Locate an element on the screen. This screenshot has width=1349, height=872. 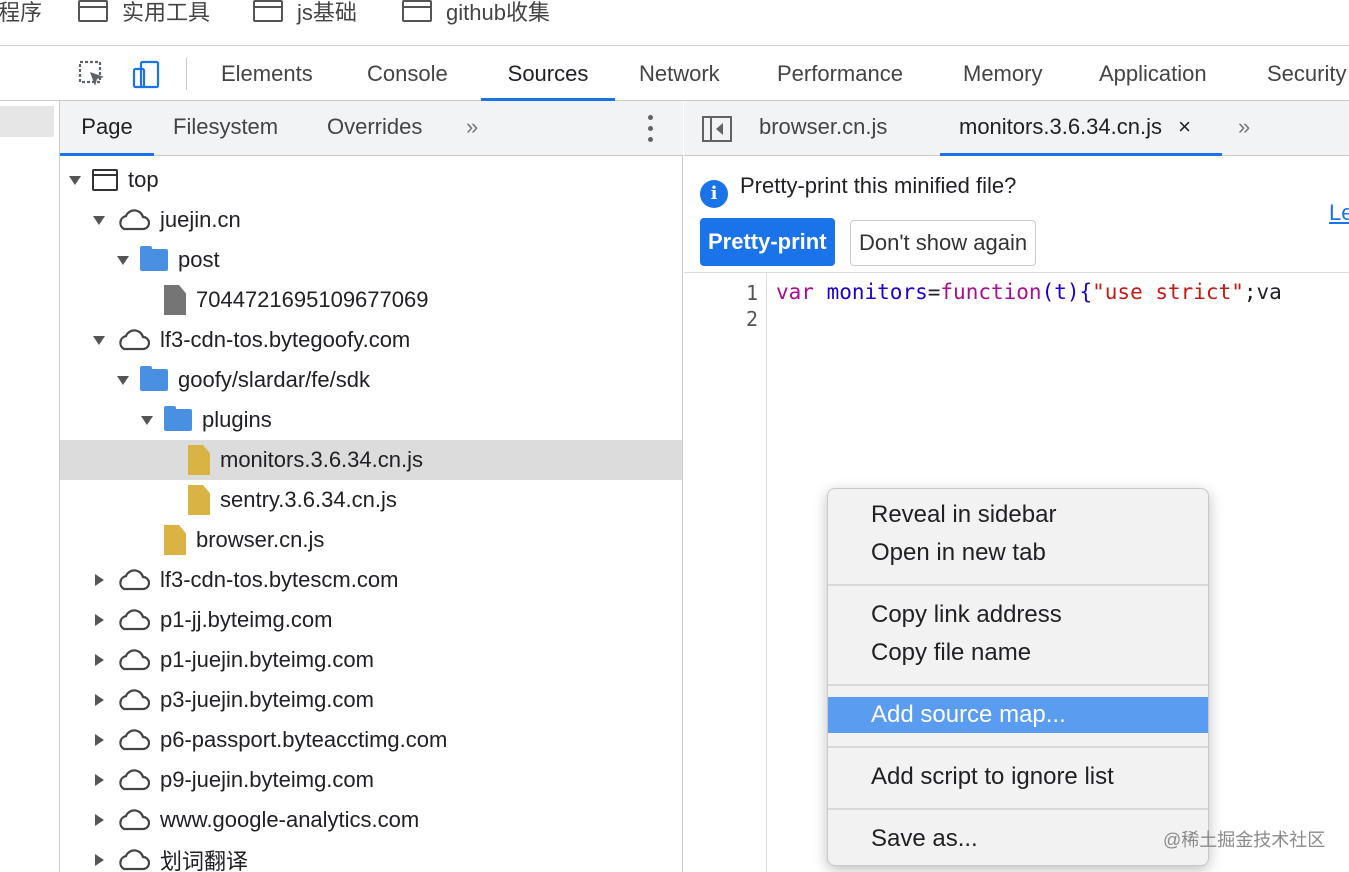
tree-item: www.google-analytics.com is located at coordinates (371, 820).